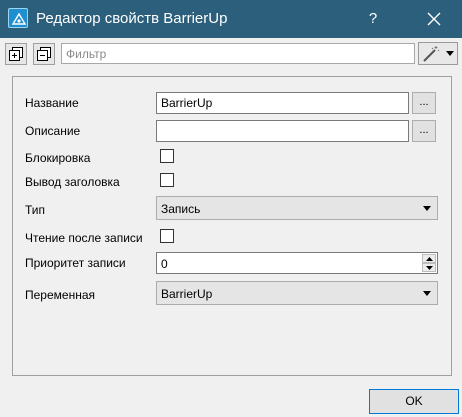 The height and width of the screenshot is (417, 462). I want to click on title-bar: Редактор свойств BarrierUp ?, so click(231, 19).